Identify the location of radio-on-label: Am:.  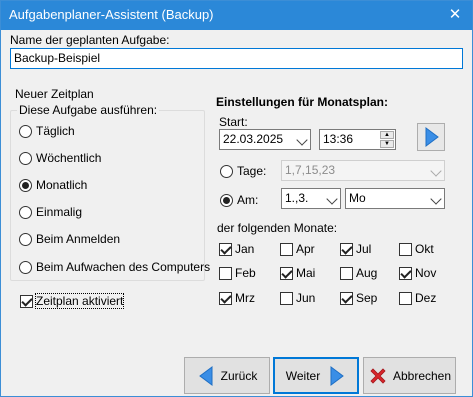
(248, 200).